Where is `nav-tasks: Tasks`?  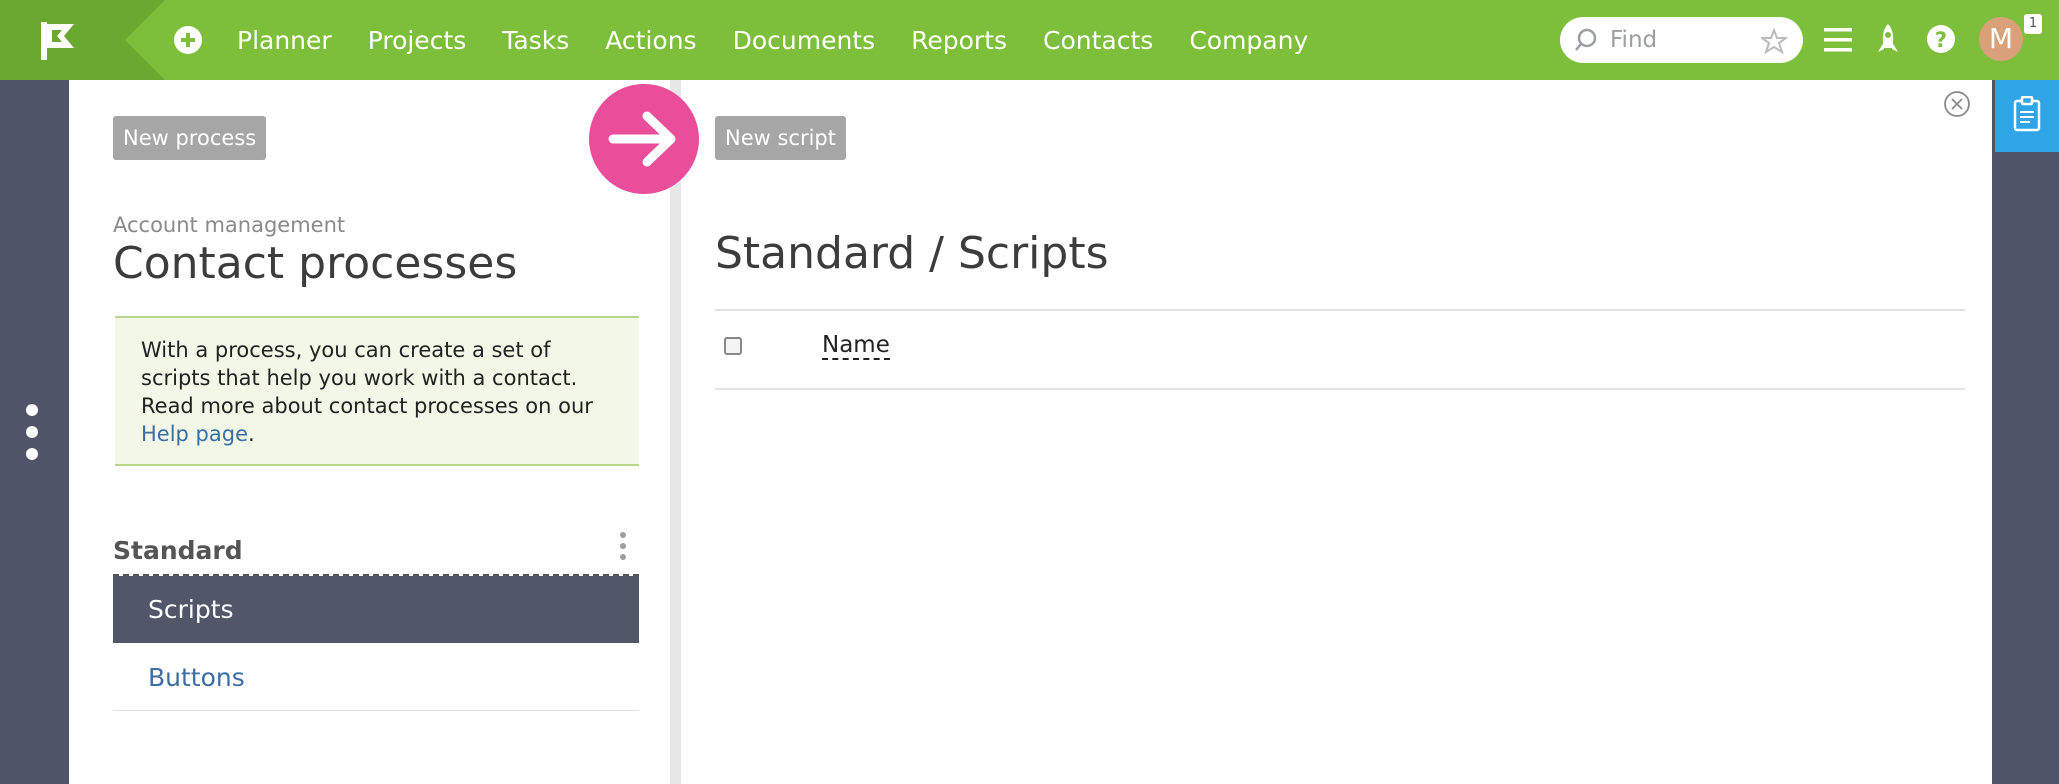 nav-tasks: Tasks is located at coordinates (535, 40).